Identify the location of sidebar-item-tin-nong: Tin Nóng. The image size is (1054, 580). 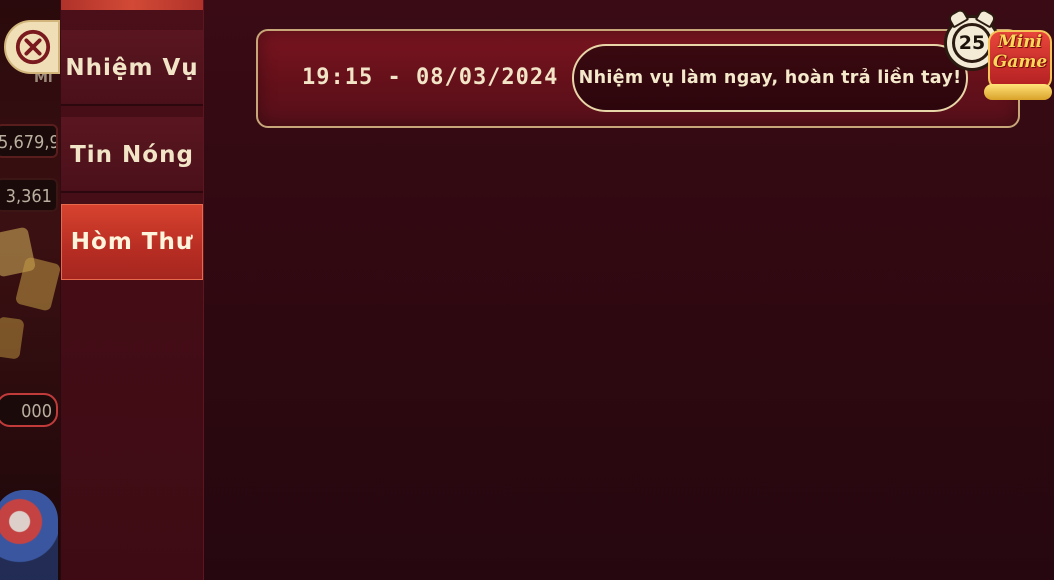
(132, 155).